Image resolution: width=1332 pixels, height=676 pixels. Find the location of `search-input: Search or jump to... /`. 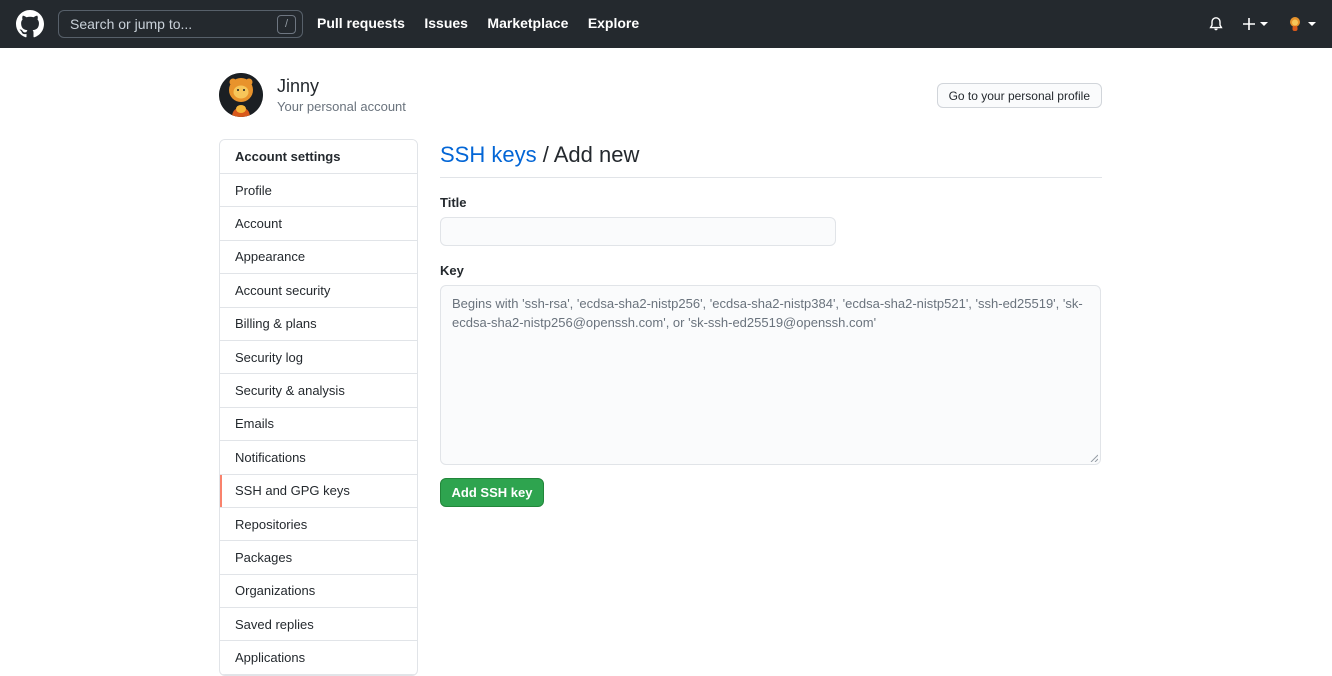

search-input: Search or jump to... / is located at coordinates (180, 24).